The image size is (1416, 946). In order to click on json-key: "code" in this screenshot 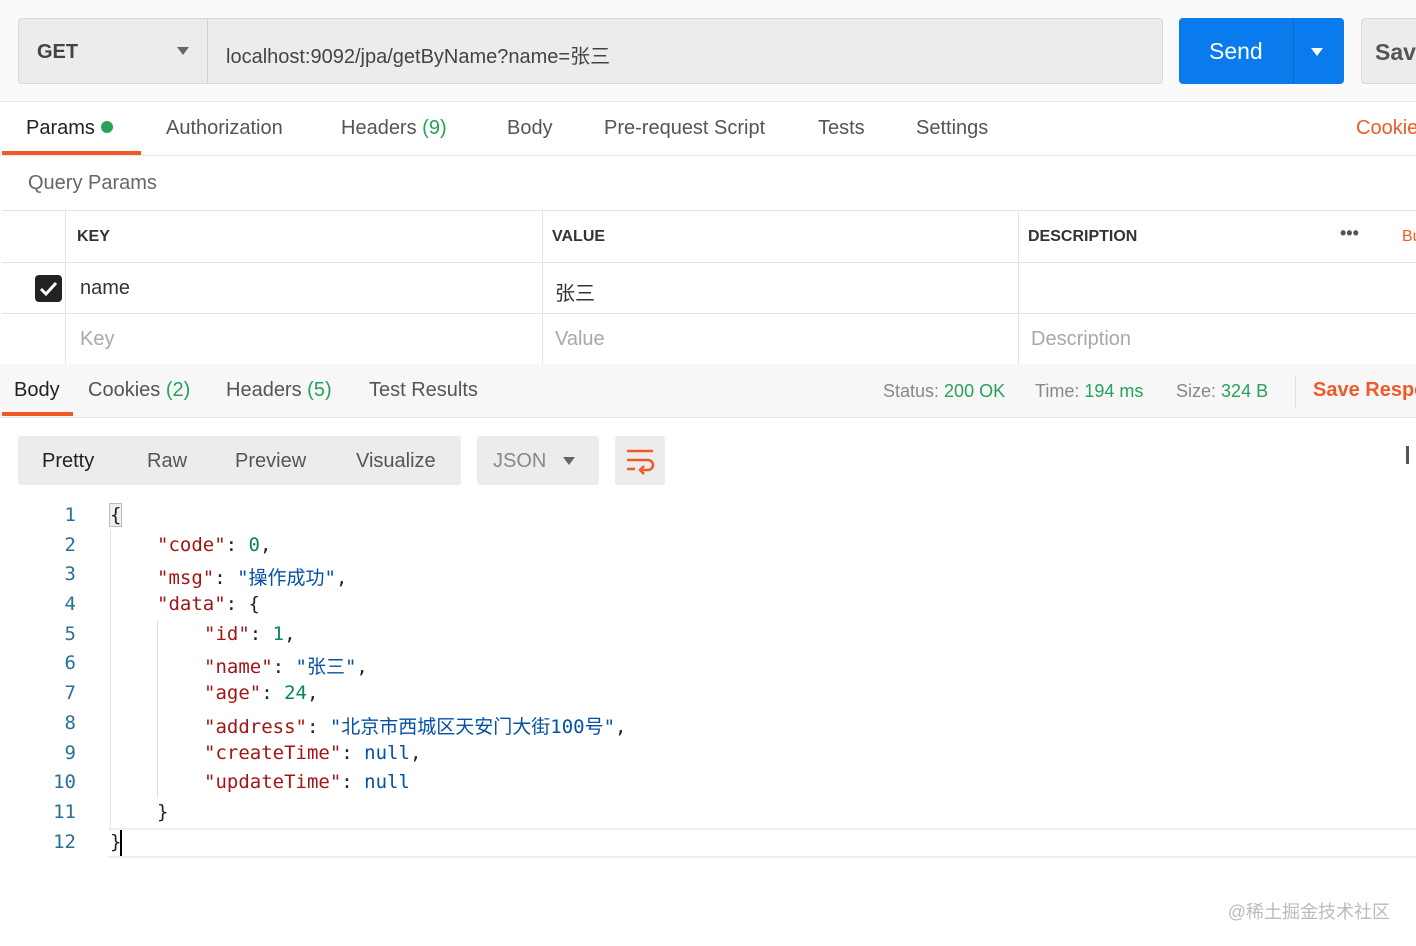, I will do `click(191, 544)`.